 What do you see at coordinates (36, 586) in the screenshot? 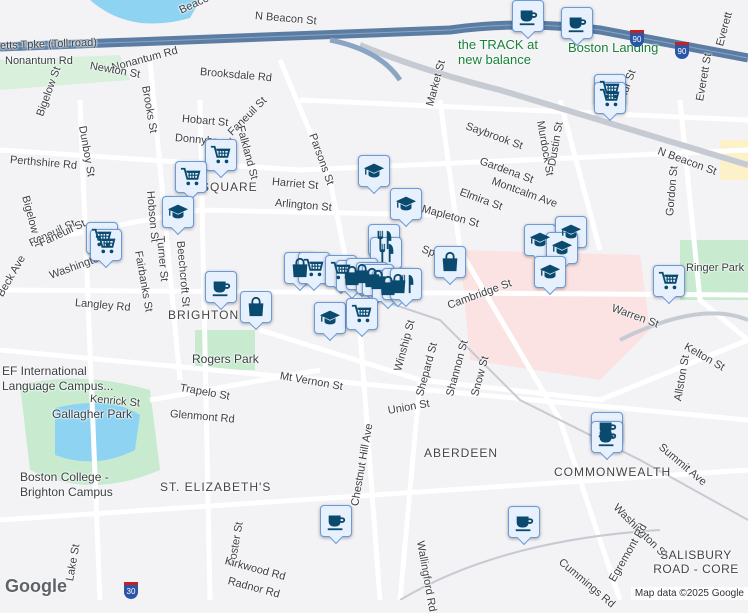
I see `google-logo: Google` at bounding box center [36, 586].